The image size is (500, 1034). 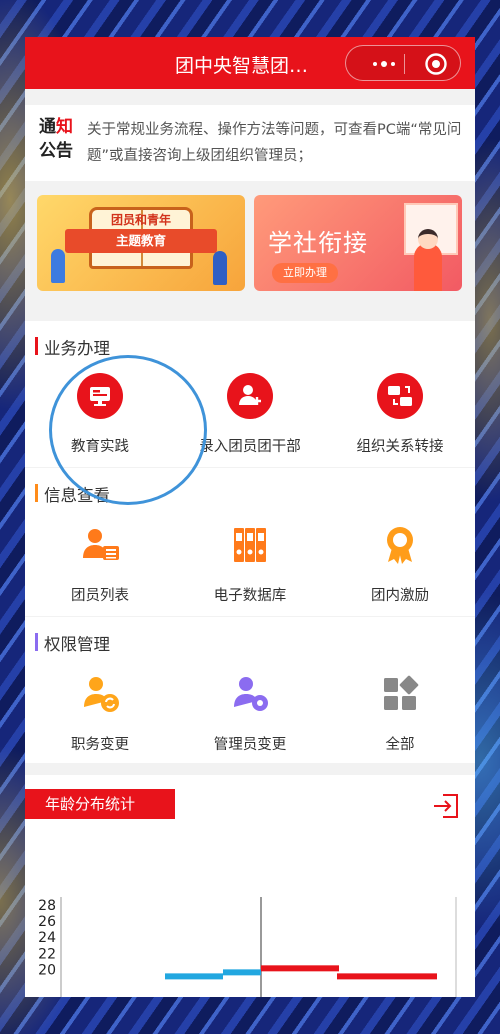 I want to click on banner-theme-education: 团员和青年 主题教育, so click(x=141, y=243).